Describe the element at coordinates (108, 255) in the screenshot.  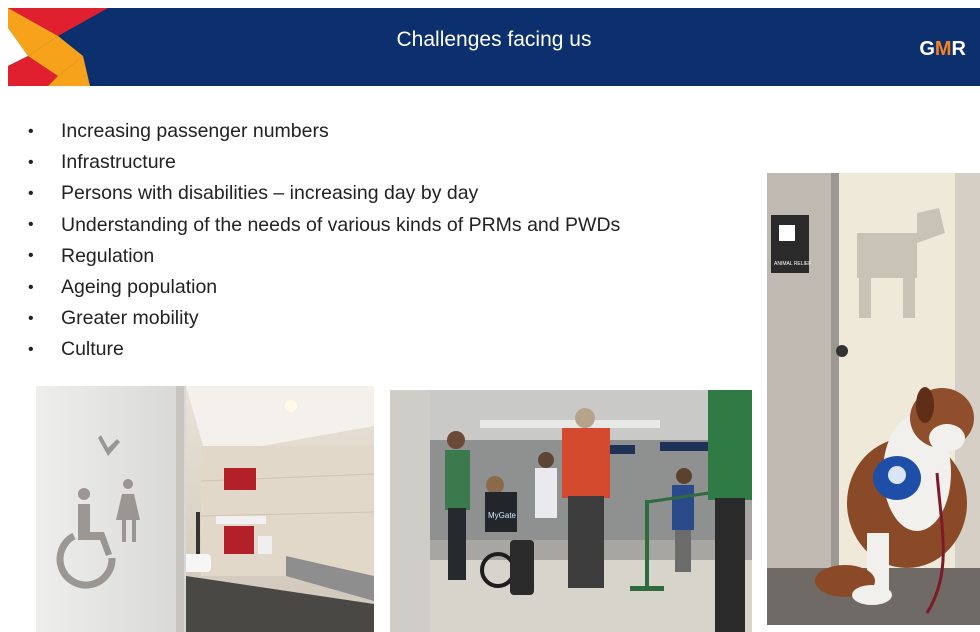
I see `list-item-text: Regulation` at that location.